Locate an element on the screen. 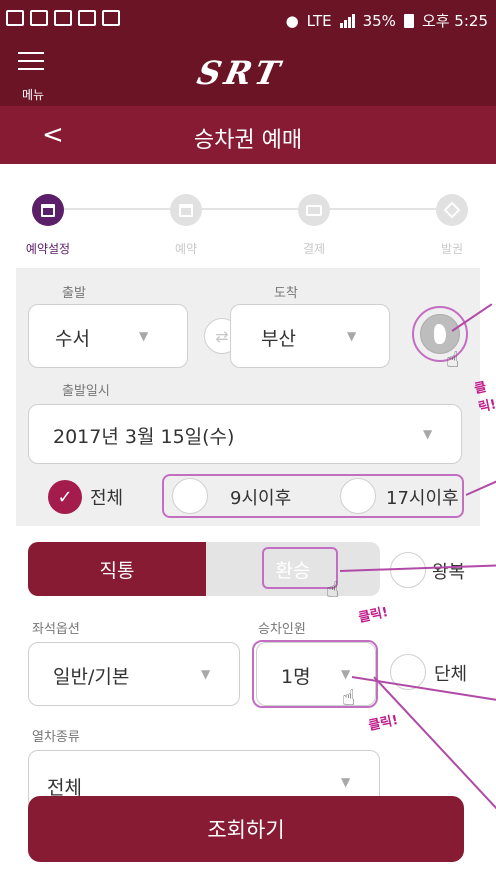 This screenshot has height=876, width=496. signal-type-text: LTE is located at coordinates (319, 20).